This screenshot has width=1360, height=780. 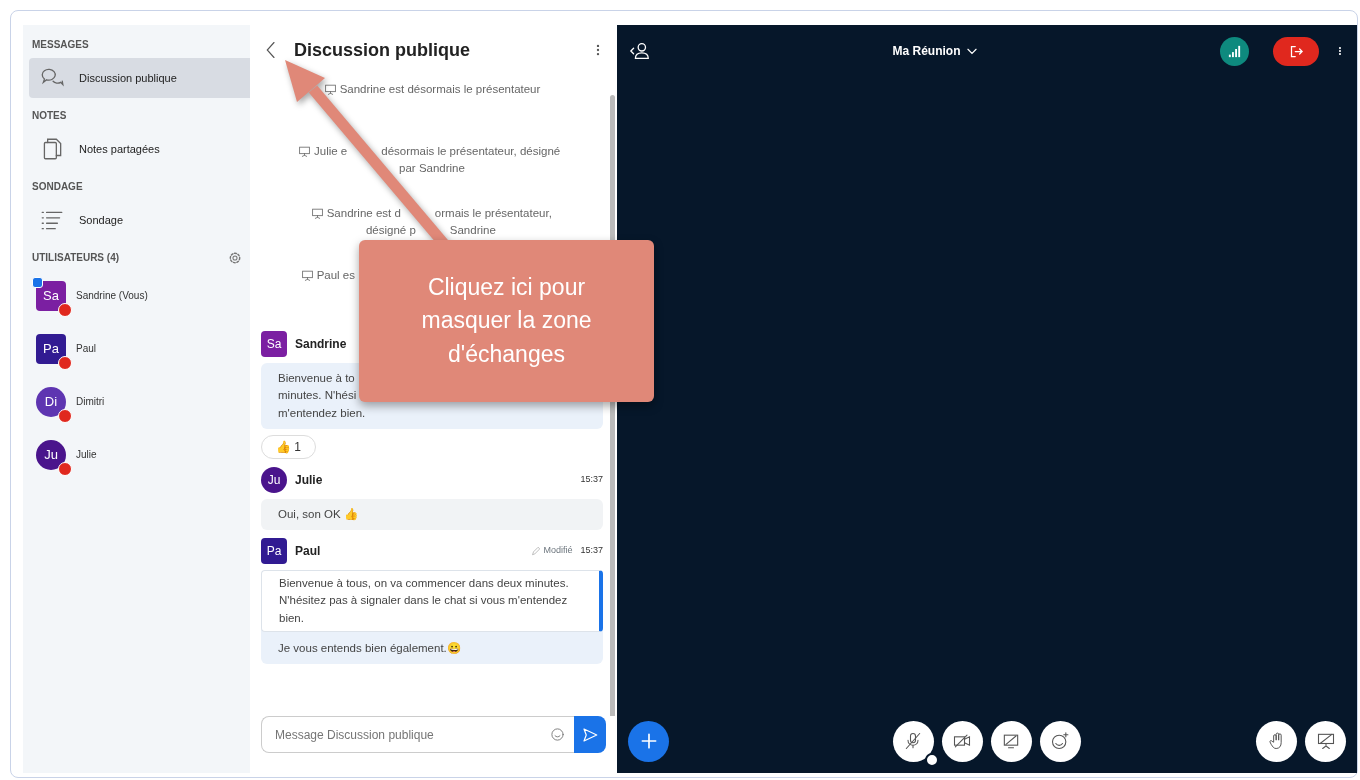 What do you see at coordinates (321, 344) in the screenshot?
I see `author-name: Sandrine` at bounding box center [321, 344].